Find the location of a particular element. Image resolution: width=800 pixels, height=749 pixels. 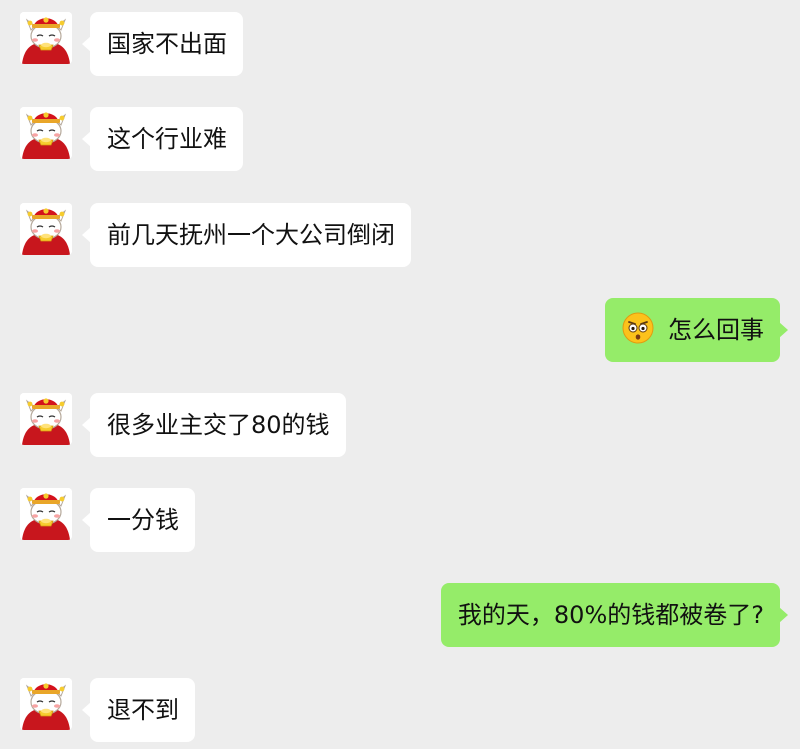

message-bubble: 国家不出面 is located at coordinates (162, 44).